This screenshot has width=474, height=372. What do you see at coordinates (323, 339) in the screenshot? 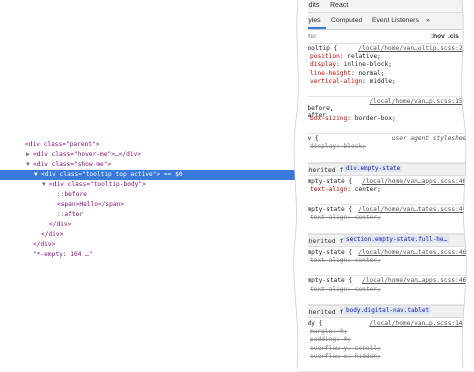
I see `css-property: padding` at bounding box center [323, 339].